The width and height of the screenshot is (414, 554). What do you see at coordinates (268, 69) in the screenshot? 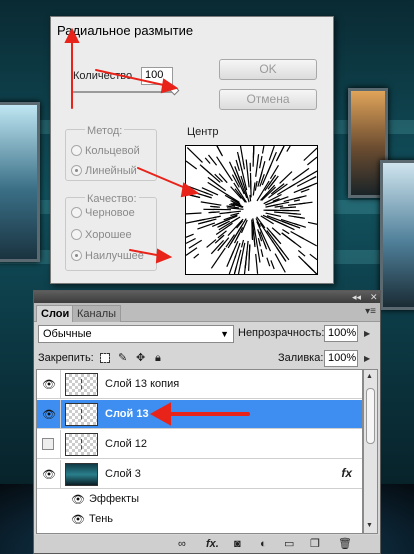
I see `ok-button: OK` at bounding box center [268, 69].